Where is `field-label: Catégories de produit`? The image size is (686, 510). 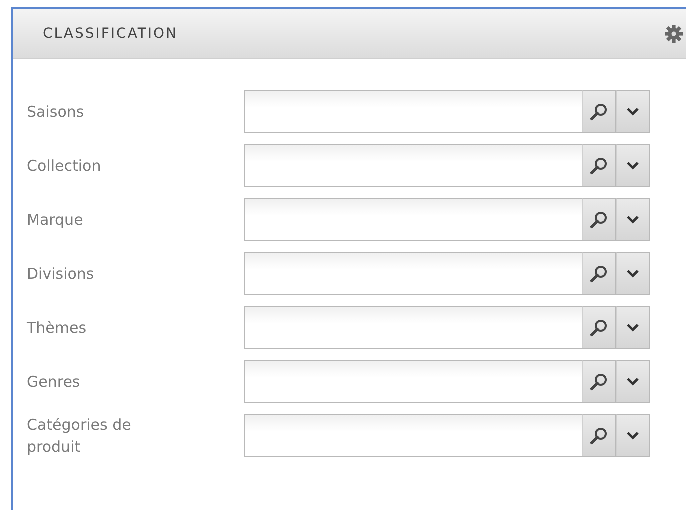
field-label: Catégories de produit is located at coordinates (79, 436).